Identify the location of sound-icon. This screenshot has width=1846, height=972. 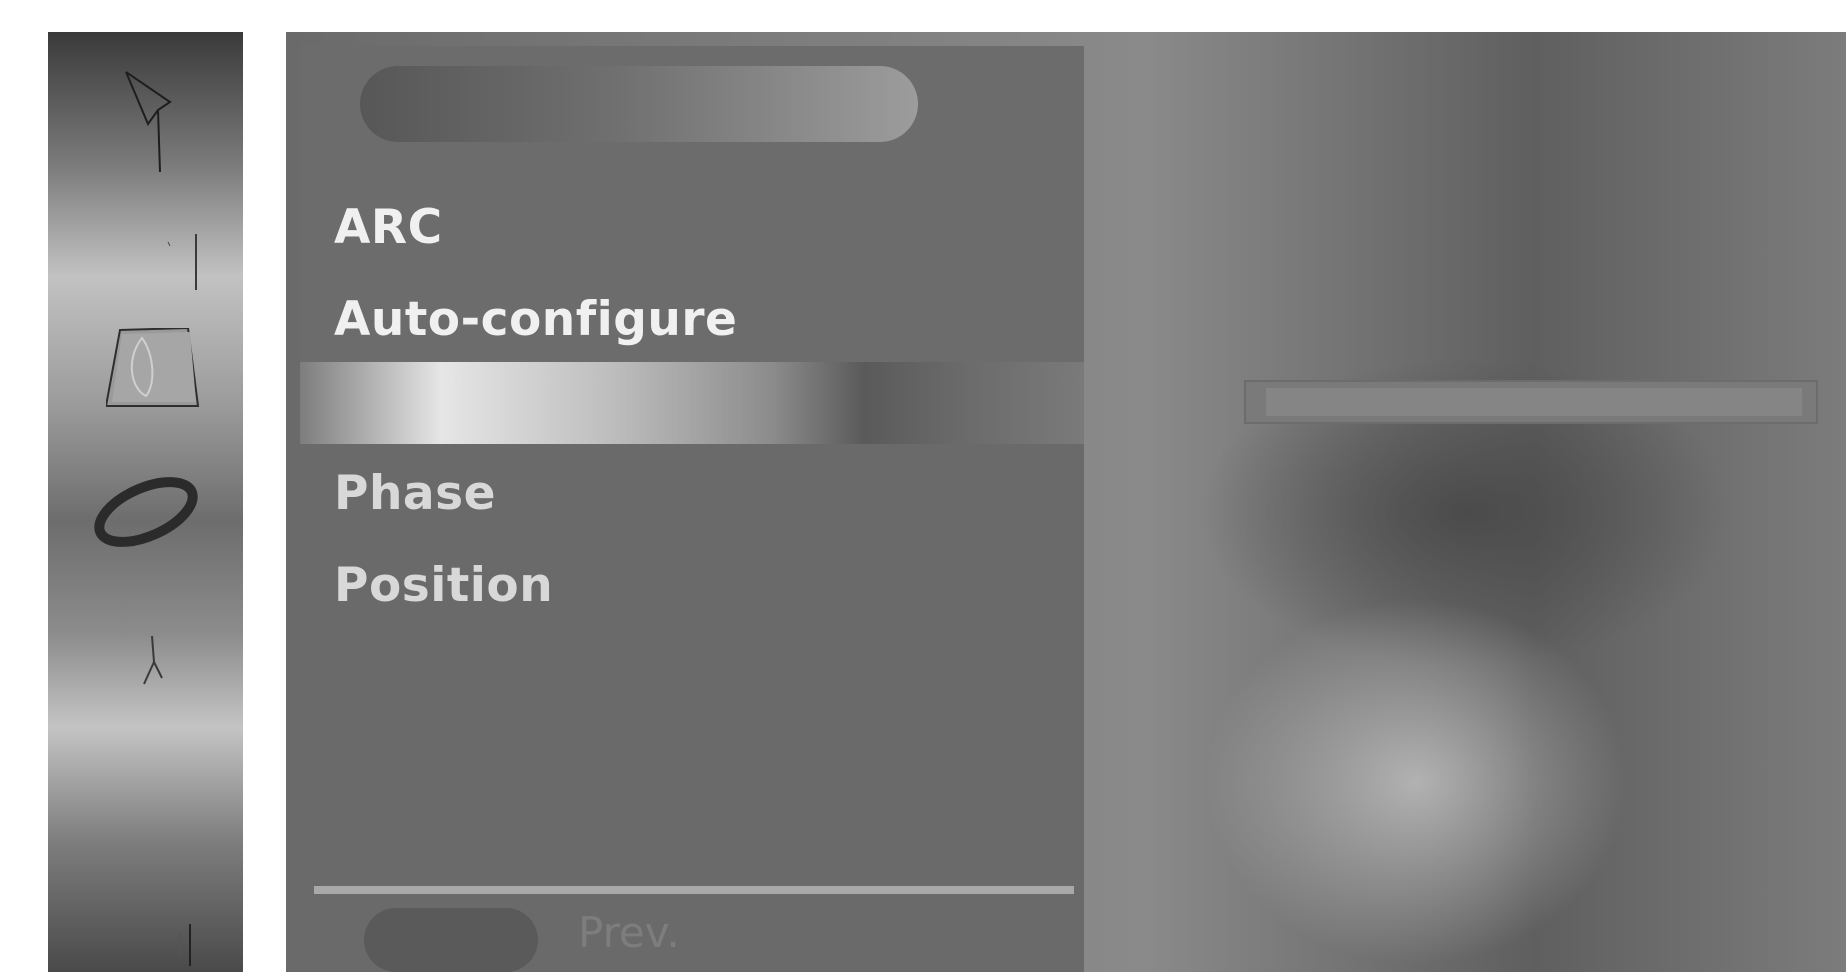
(173, 265).